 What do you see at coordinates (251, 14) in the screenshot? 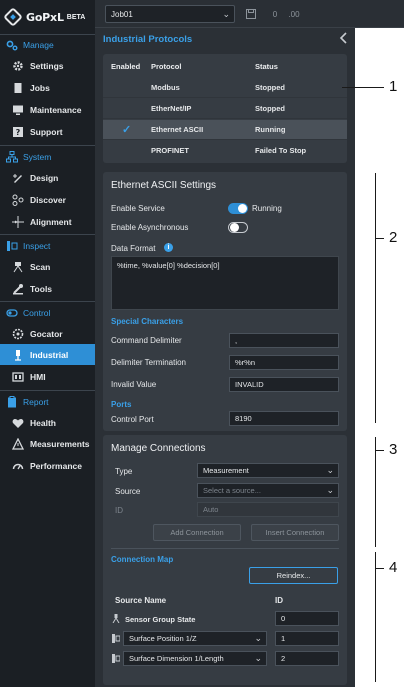
I see `save-icon` at bounding box center [251, 14].